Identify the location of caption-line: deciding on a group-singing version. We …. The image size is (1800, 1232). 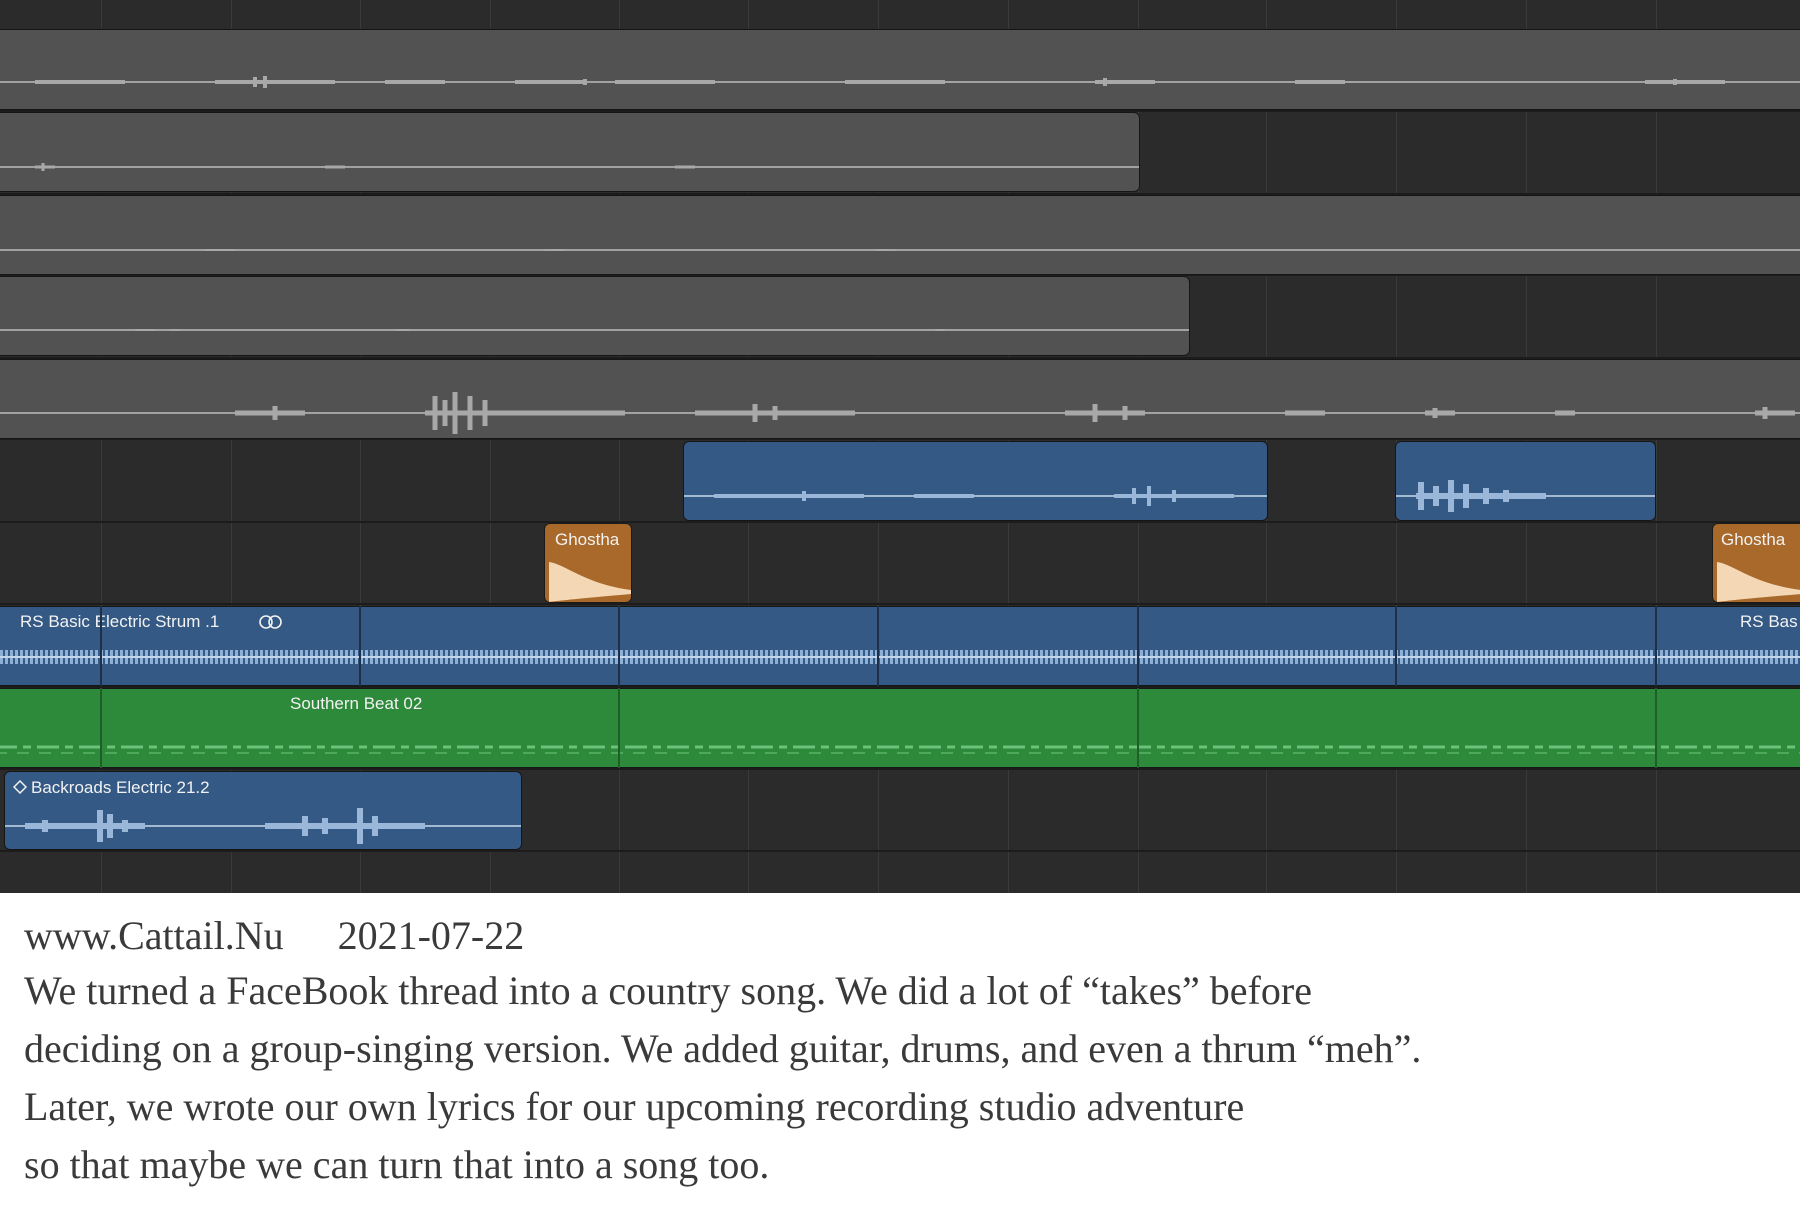
(723, 1048).